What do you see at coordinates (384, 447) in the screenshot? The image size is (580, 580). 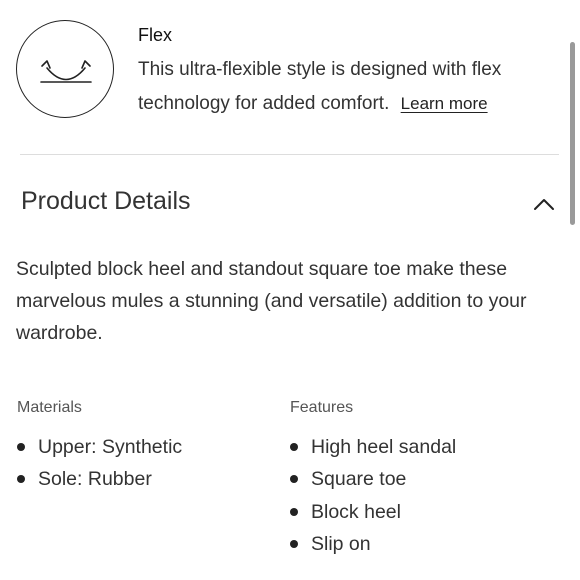 I see `list-item-text: High heel sandal` at bounding box center [384, 447].